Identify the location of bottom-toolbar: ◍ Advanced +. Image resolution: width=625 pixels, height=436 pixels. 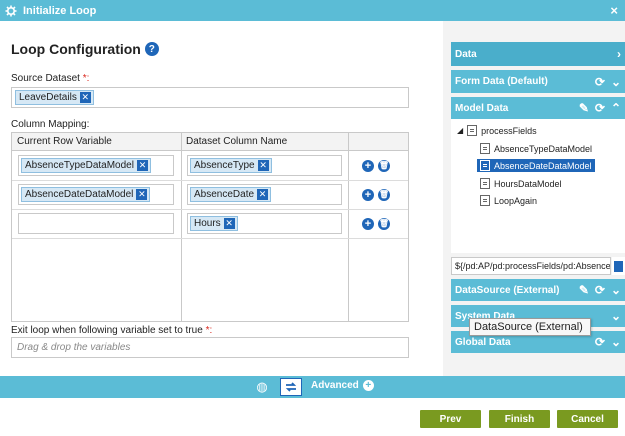
(312, 387).